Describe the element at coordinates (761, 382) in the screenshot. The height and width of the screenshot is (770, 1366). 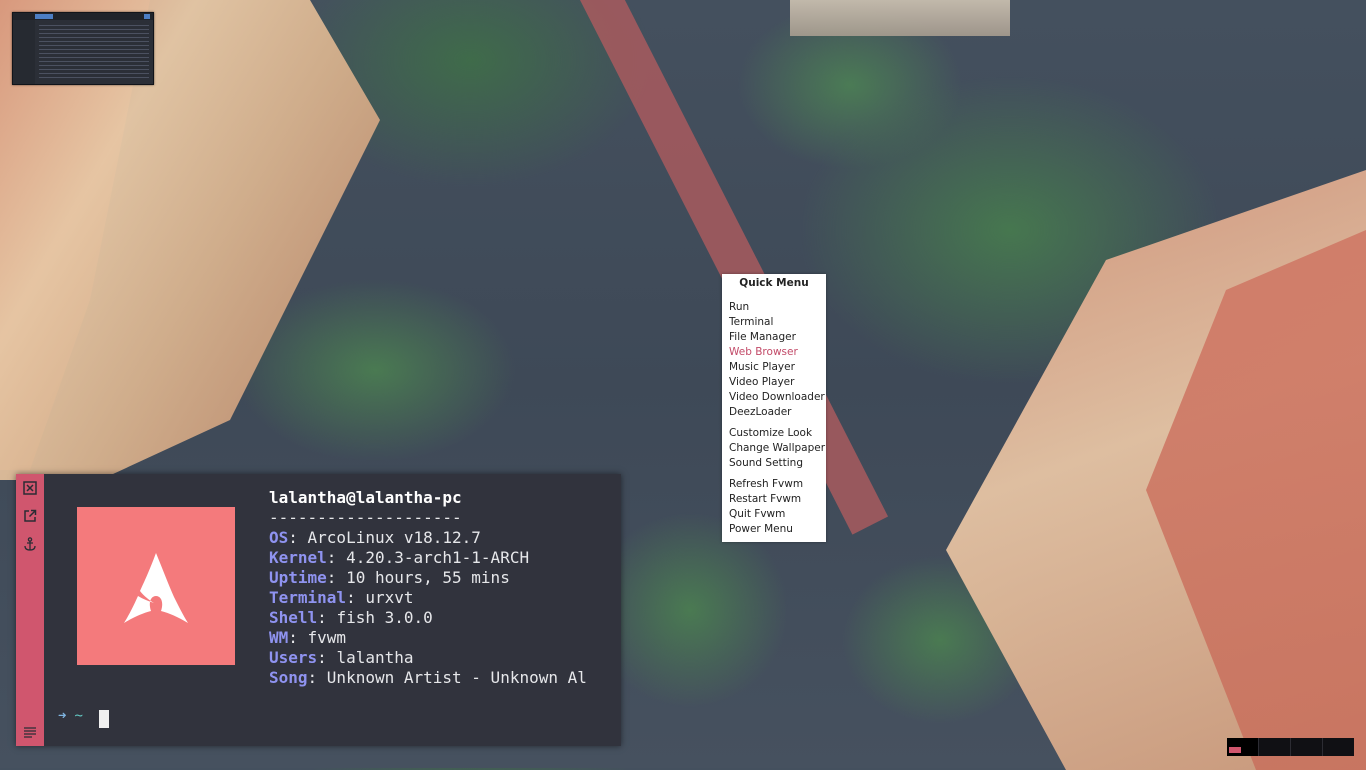
I see `menu-item-video-player: Video Player` at that location.